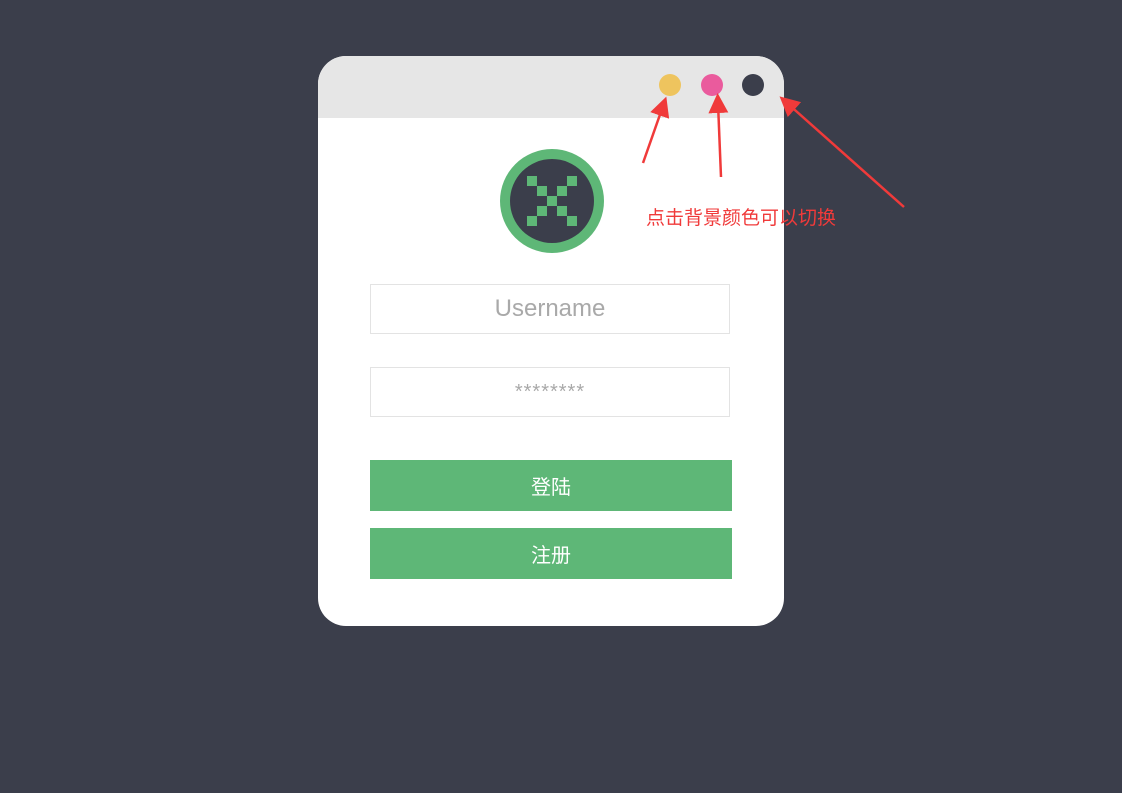 The height and width of the screenshot is (793, 1122). I want to click on login-button: 登陆, so click(551, 485).